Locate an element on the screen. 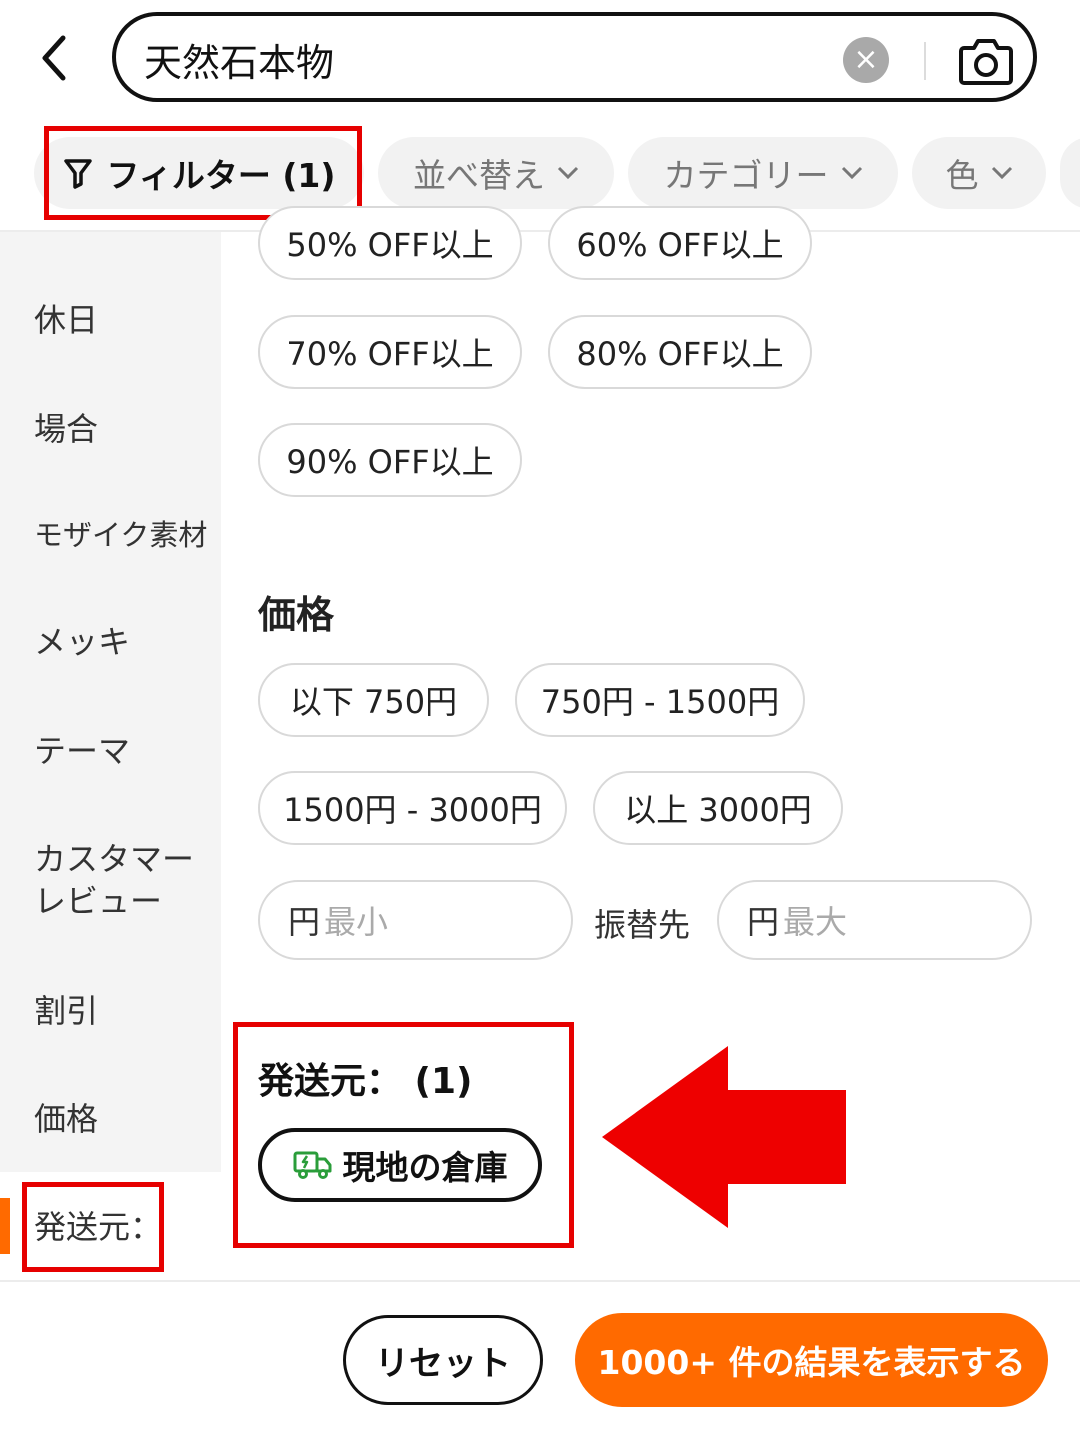 This screenshot has height=1430, width=1080. back-arrow-icon is located at coordinates (54, 58).